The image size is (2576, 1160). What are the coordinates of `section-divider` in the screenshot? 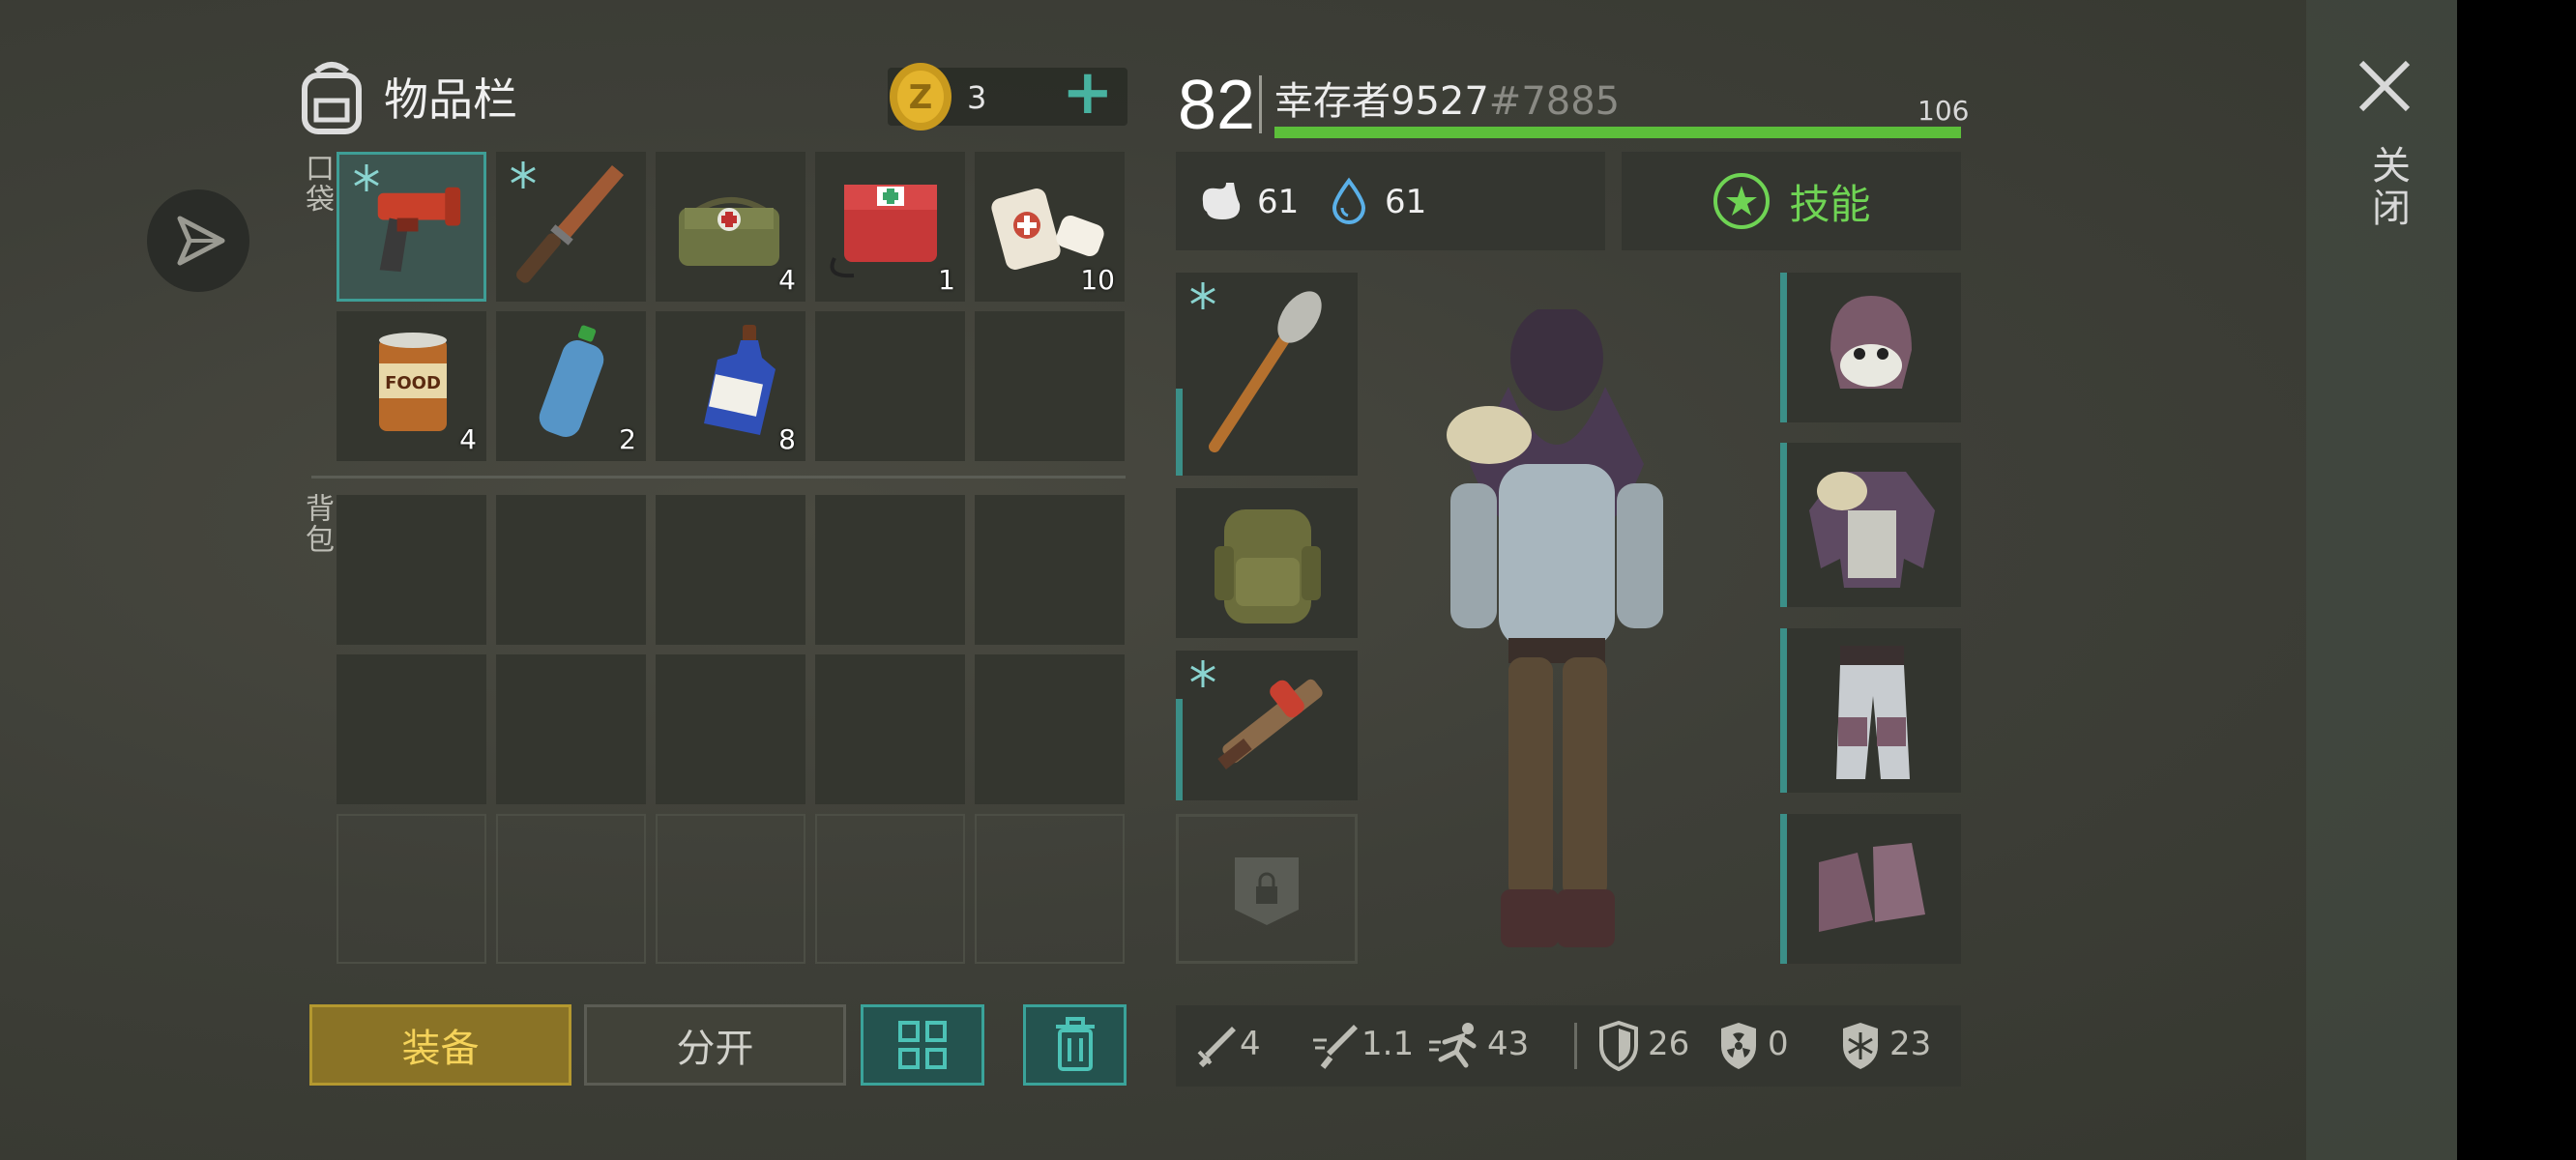 It's located at (718, 477).